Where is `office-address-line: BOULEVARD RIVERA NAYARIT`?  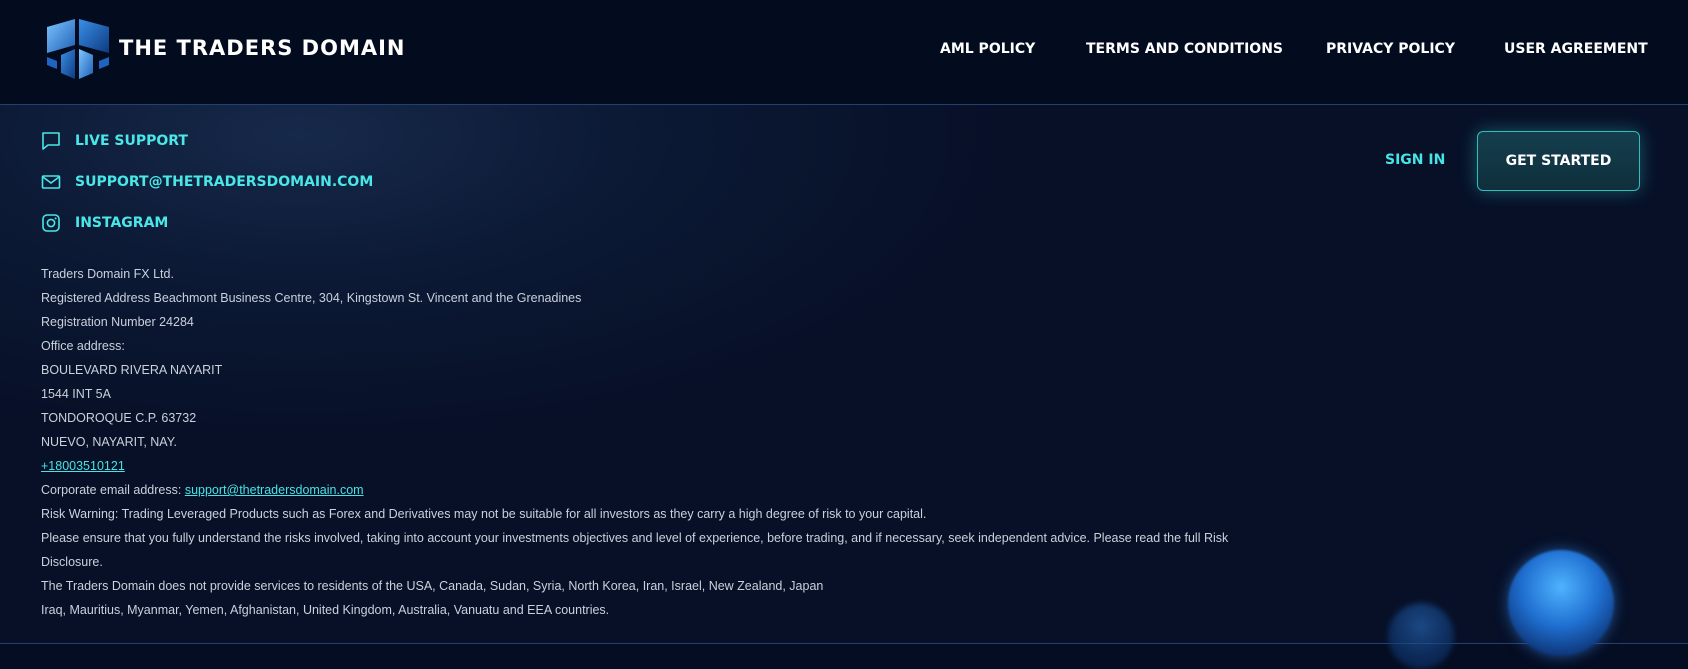
office-address-line: BOULEVARD RIVERA NAYARIT is located at coordinates (132, 370).